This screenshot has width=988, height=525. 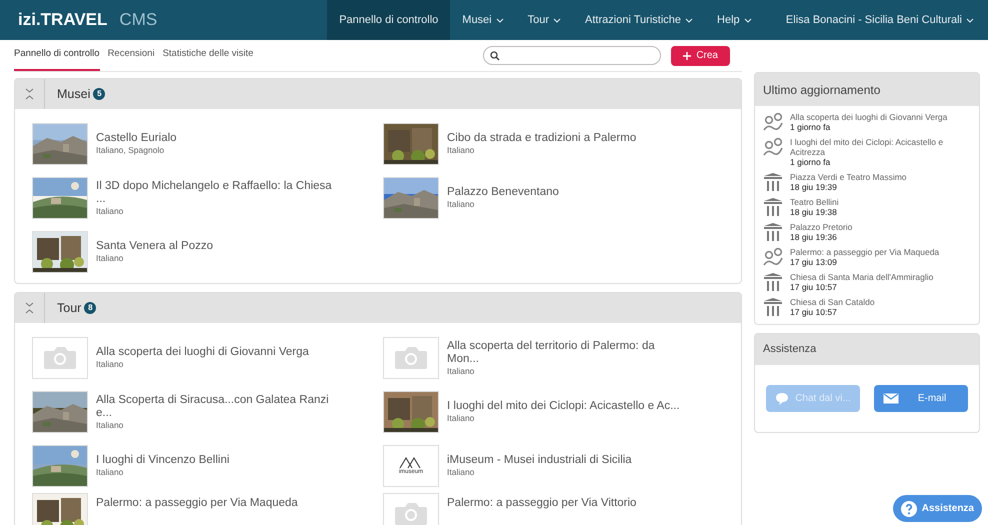 I want to click on envelope-icon, so click(x=891, y=398).